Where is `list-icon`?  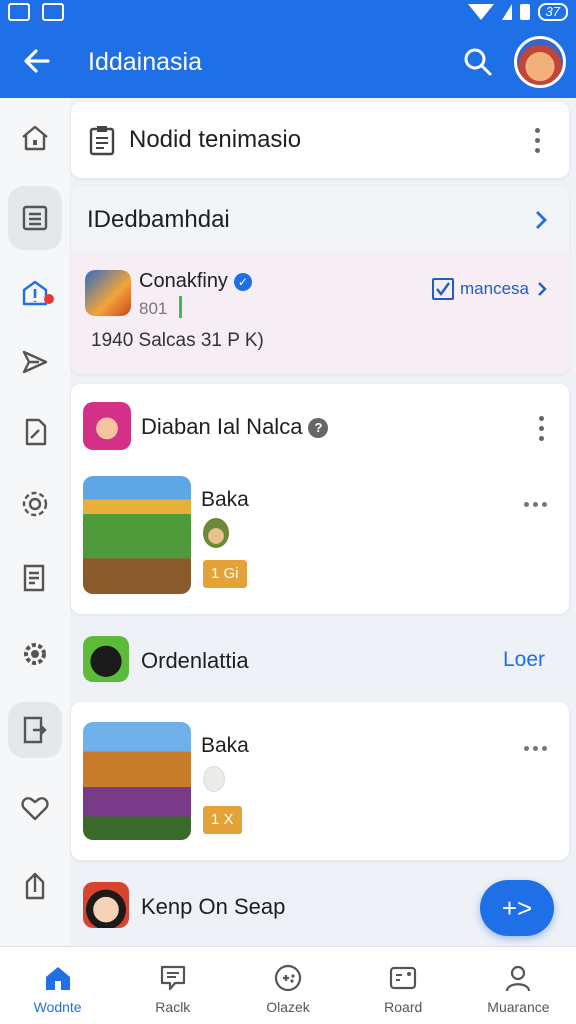 list-icon is located at coordinates (35, 218).